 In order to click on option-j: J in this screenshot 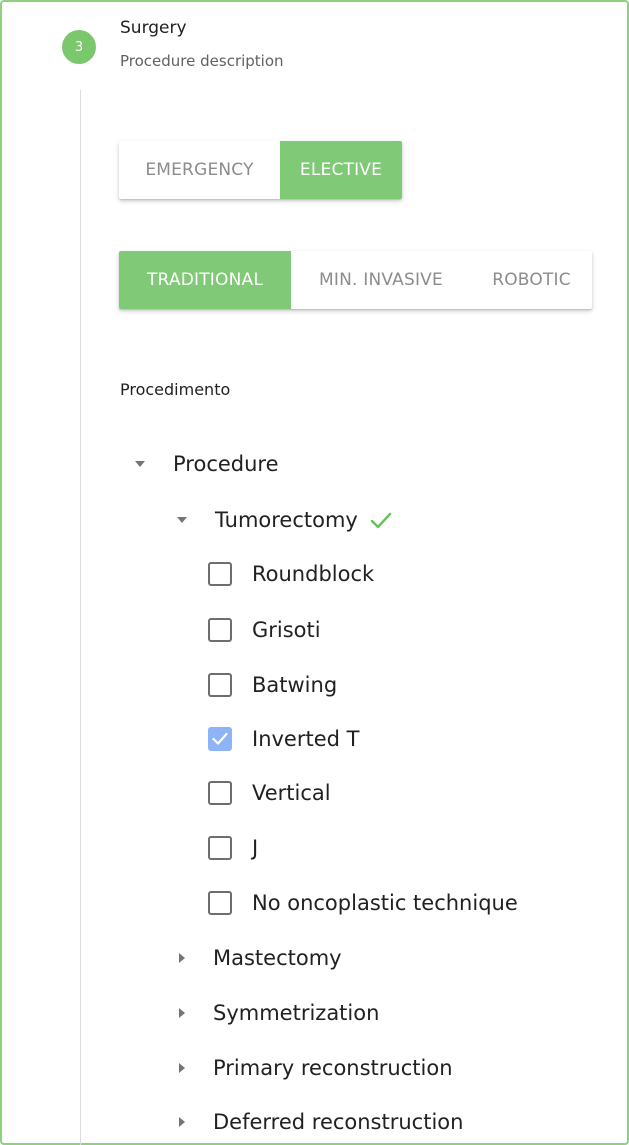, I will do `click(233, 848)`.